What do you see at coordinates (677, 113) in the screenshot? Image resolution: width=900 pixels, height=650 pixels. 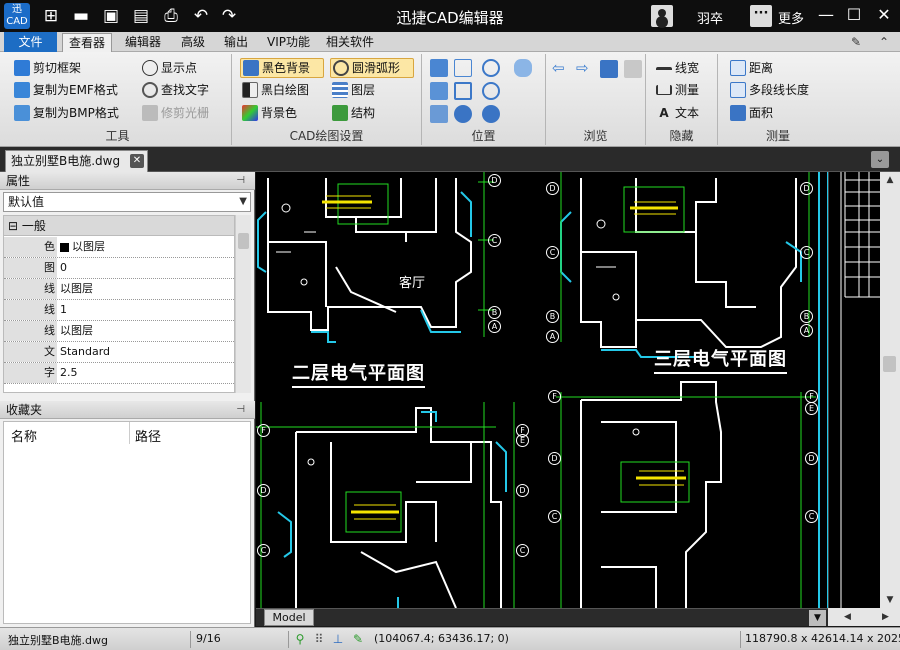 I see `text-button: A 文本` at bounding box center [677, 113].